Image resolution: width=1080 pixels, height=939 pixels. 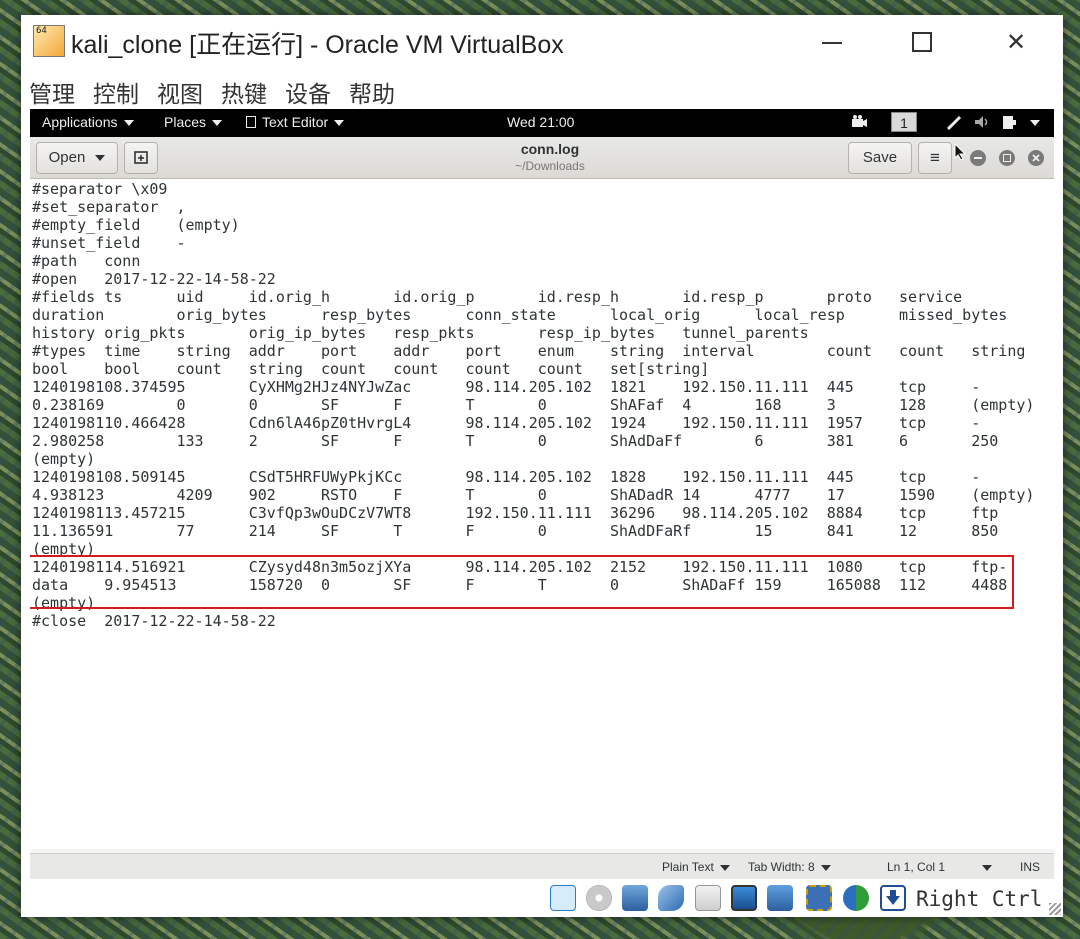 I want to click on mouse-pointer-icon, so click(x=960, y=152).